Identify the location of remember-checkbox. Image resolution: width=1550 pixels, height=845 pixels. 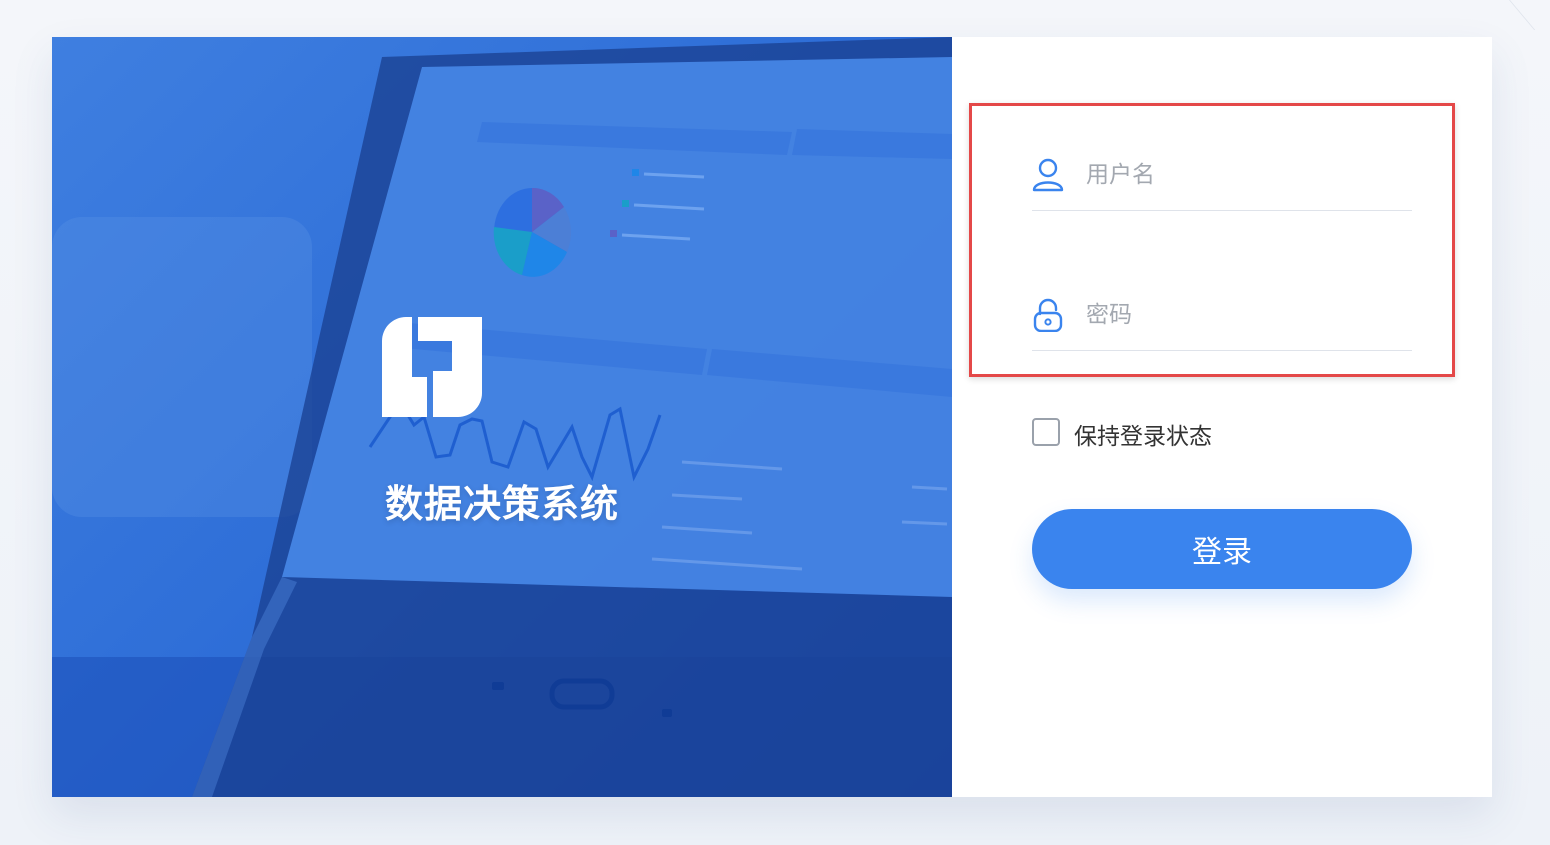
(1046, 432).